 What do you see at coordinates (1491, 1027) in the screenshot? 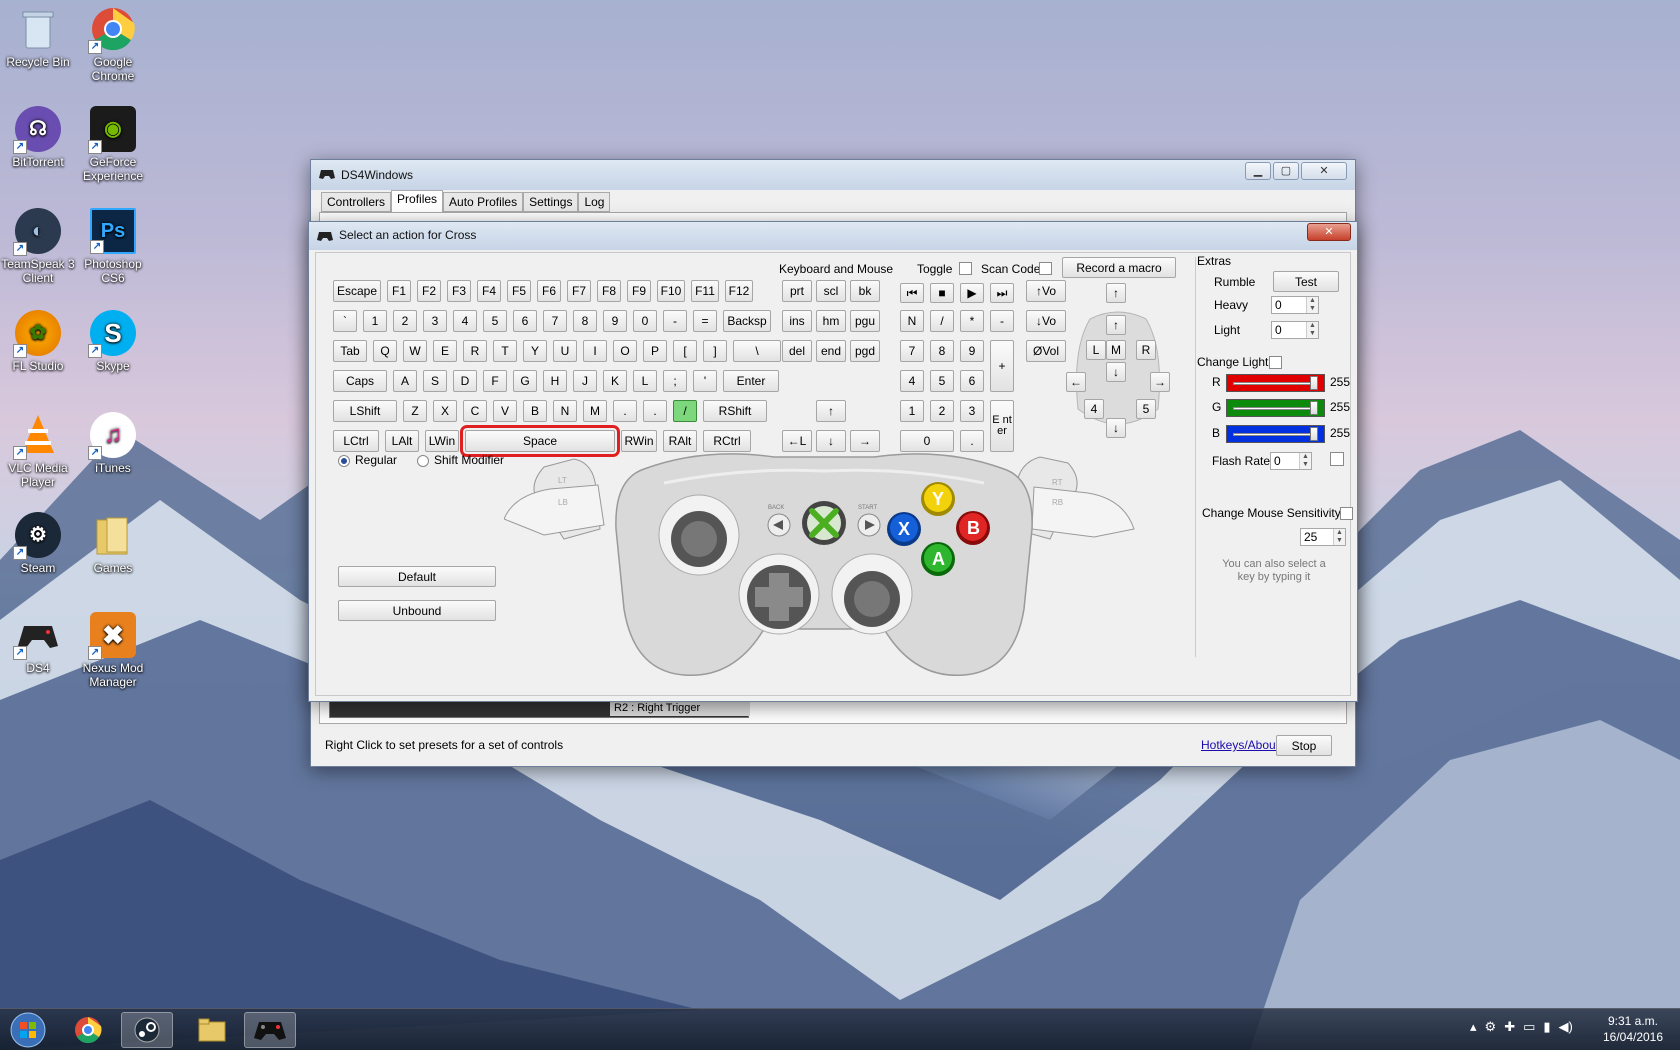
I see `steam-tray-icon: ⚙` at bounding box center [1491, 1027].